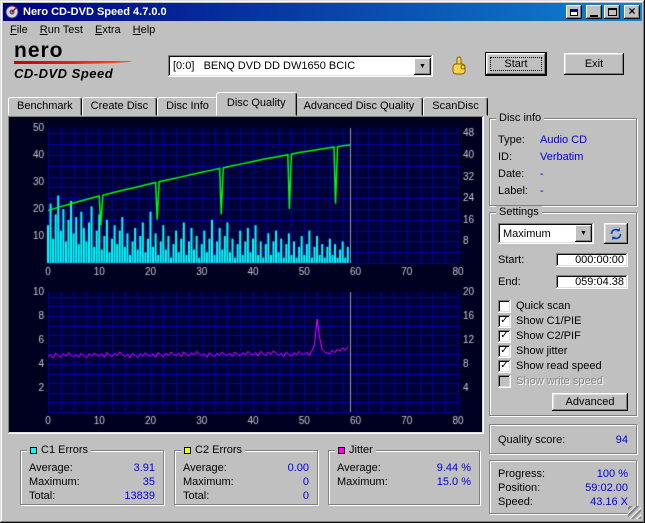  What do you see at coordinates (511, 173) in the screenshot?
I see `disc-date-label: Date:` at bounding box center [511, 173].